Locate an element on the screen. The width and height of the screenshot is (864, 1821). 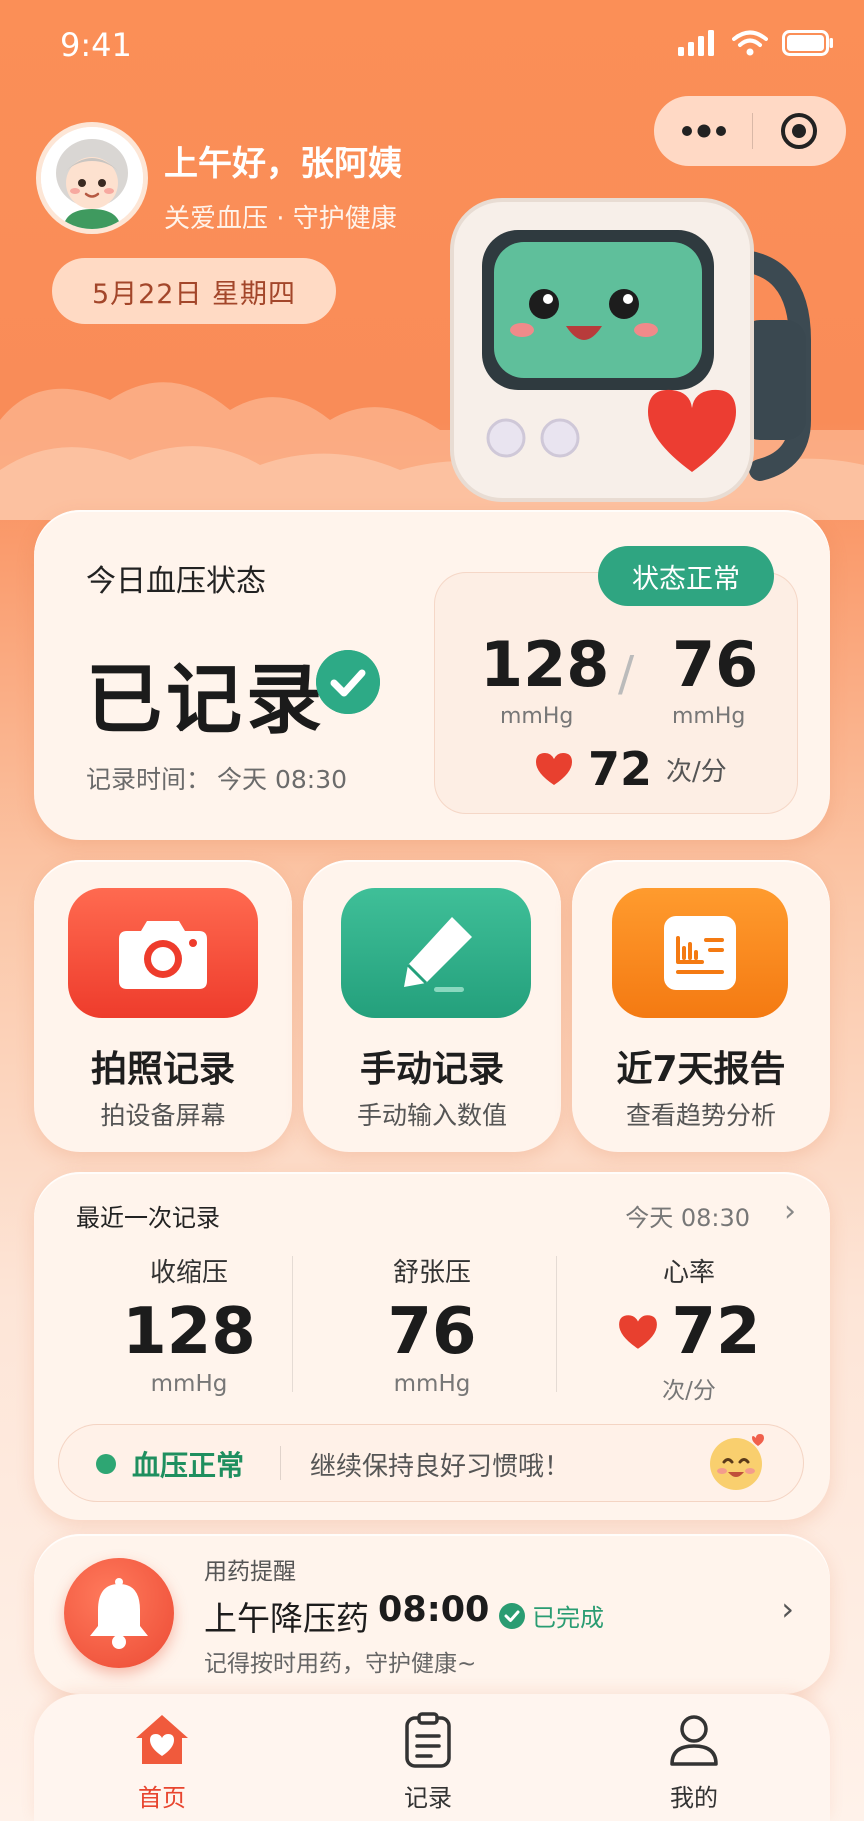
recent-record-title: 最近一次记录 is located at coordinates (148, 1218).